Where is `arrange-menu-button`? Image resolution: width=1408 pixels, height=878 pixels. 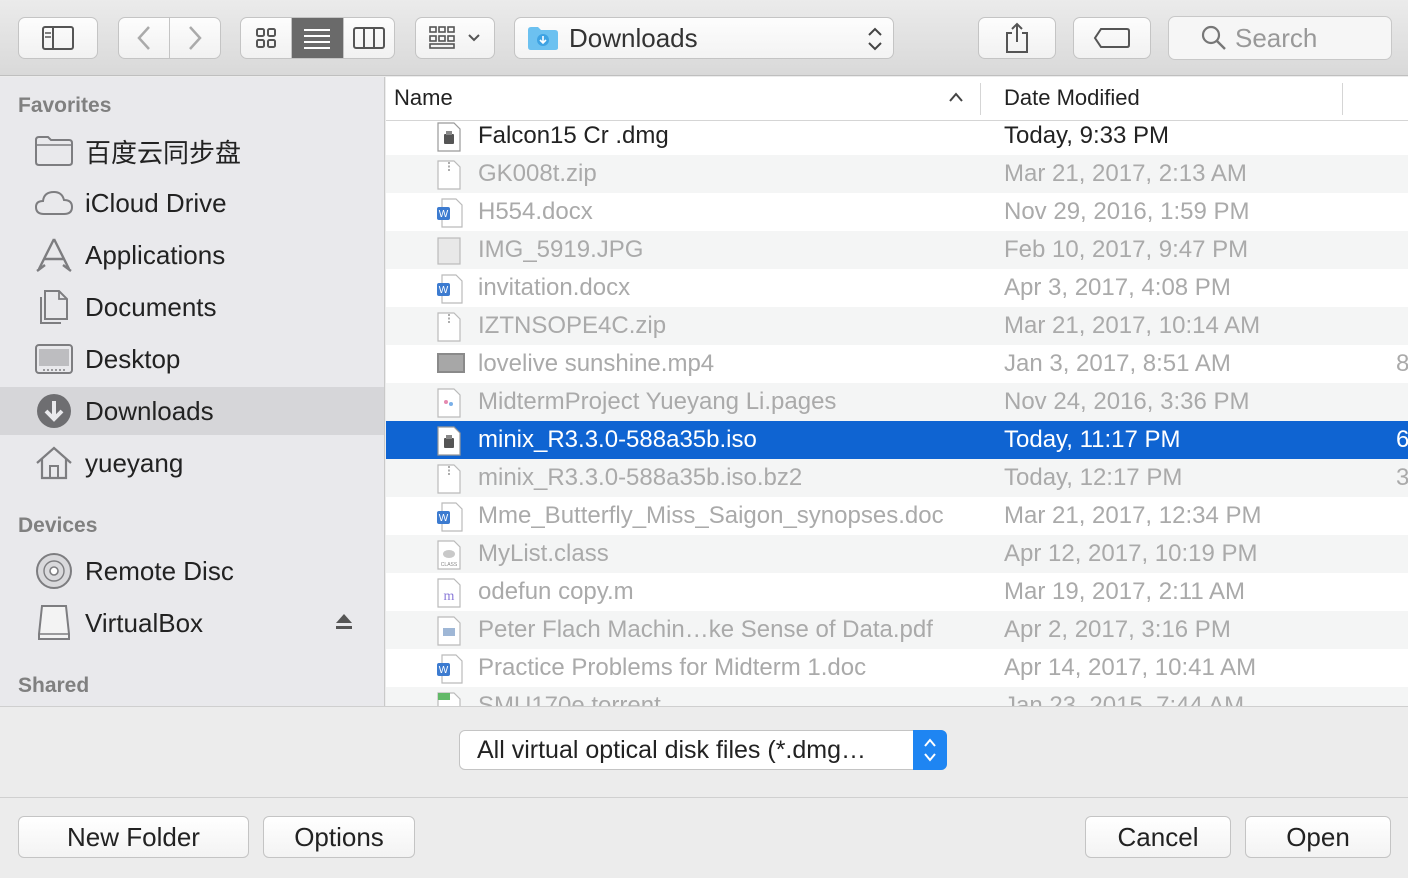 arrange-menu-button is located at coordinates (455, 38).